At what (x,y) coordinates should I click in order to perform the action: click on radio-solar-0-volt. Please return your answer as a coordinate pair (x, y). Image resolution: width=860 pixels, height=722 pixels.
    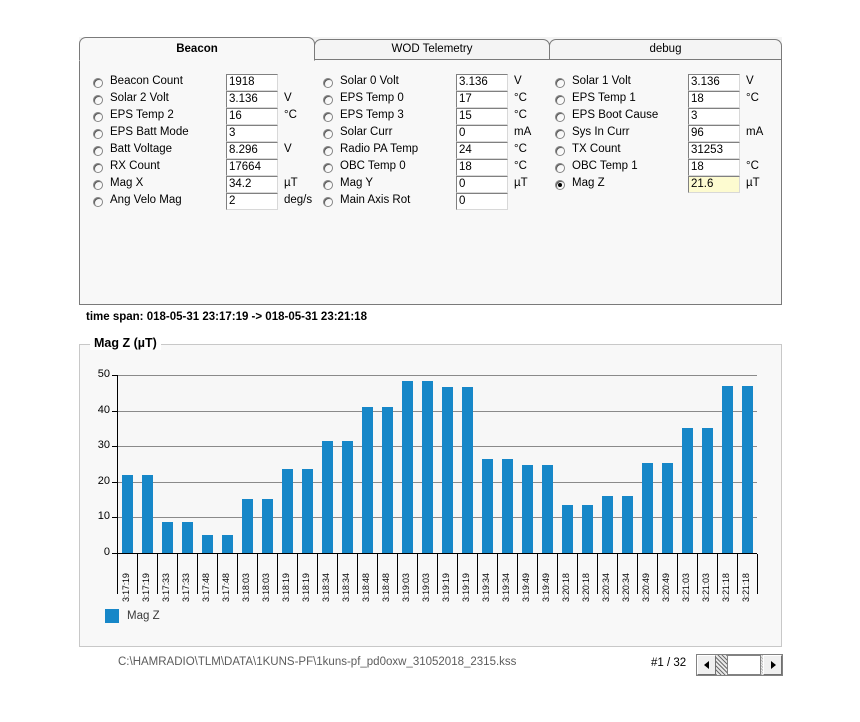
    Looking at the image, I should click on (328, 83).